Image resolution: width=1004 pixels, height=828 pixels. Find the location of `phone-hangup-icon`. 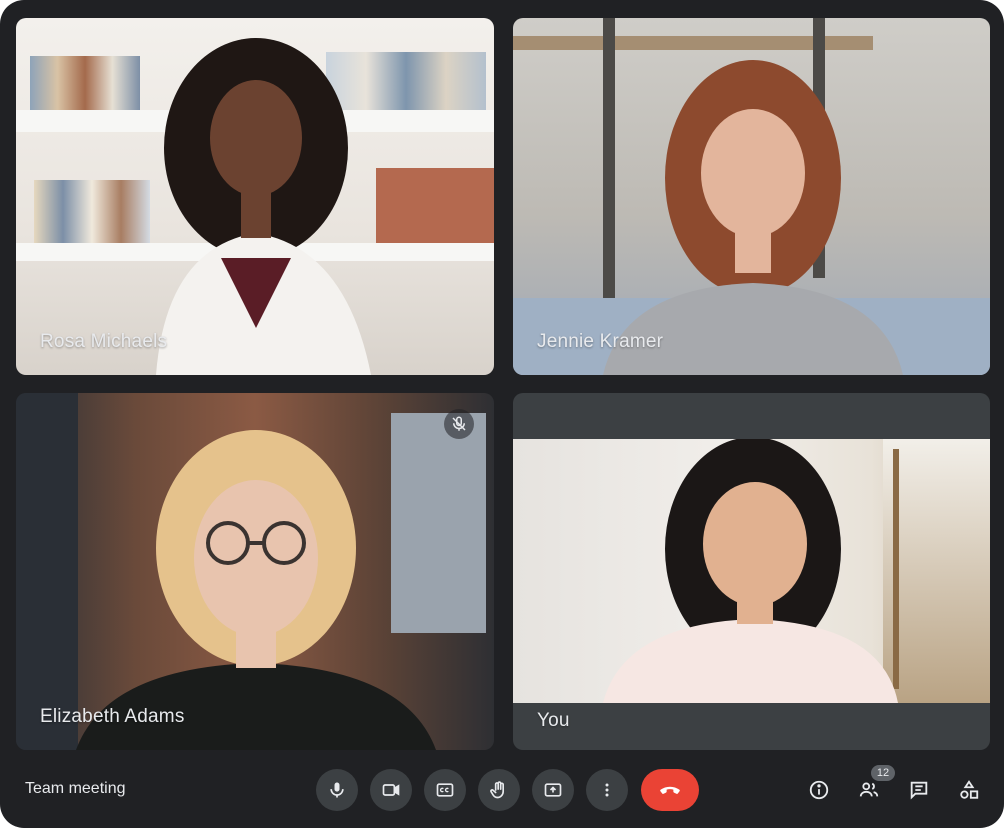

phone-hangup-icon is located at coordinates (670, 790).